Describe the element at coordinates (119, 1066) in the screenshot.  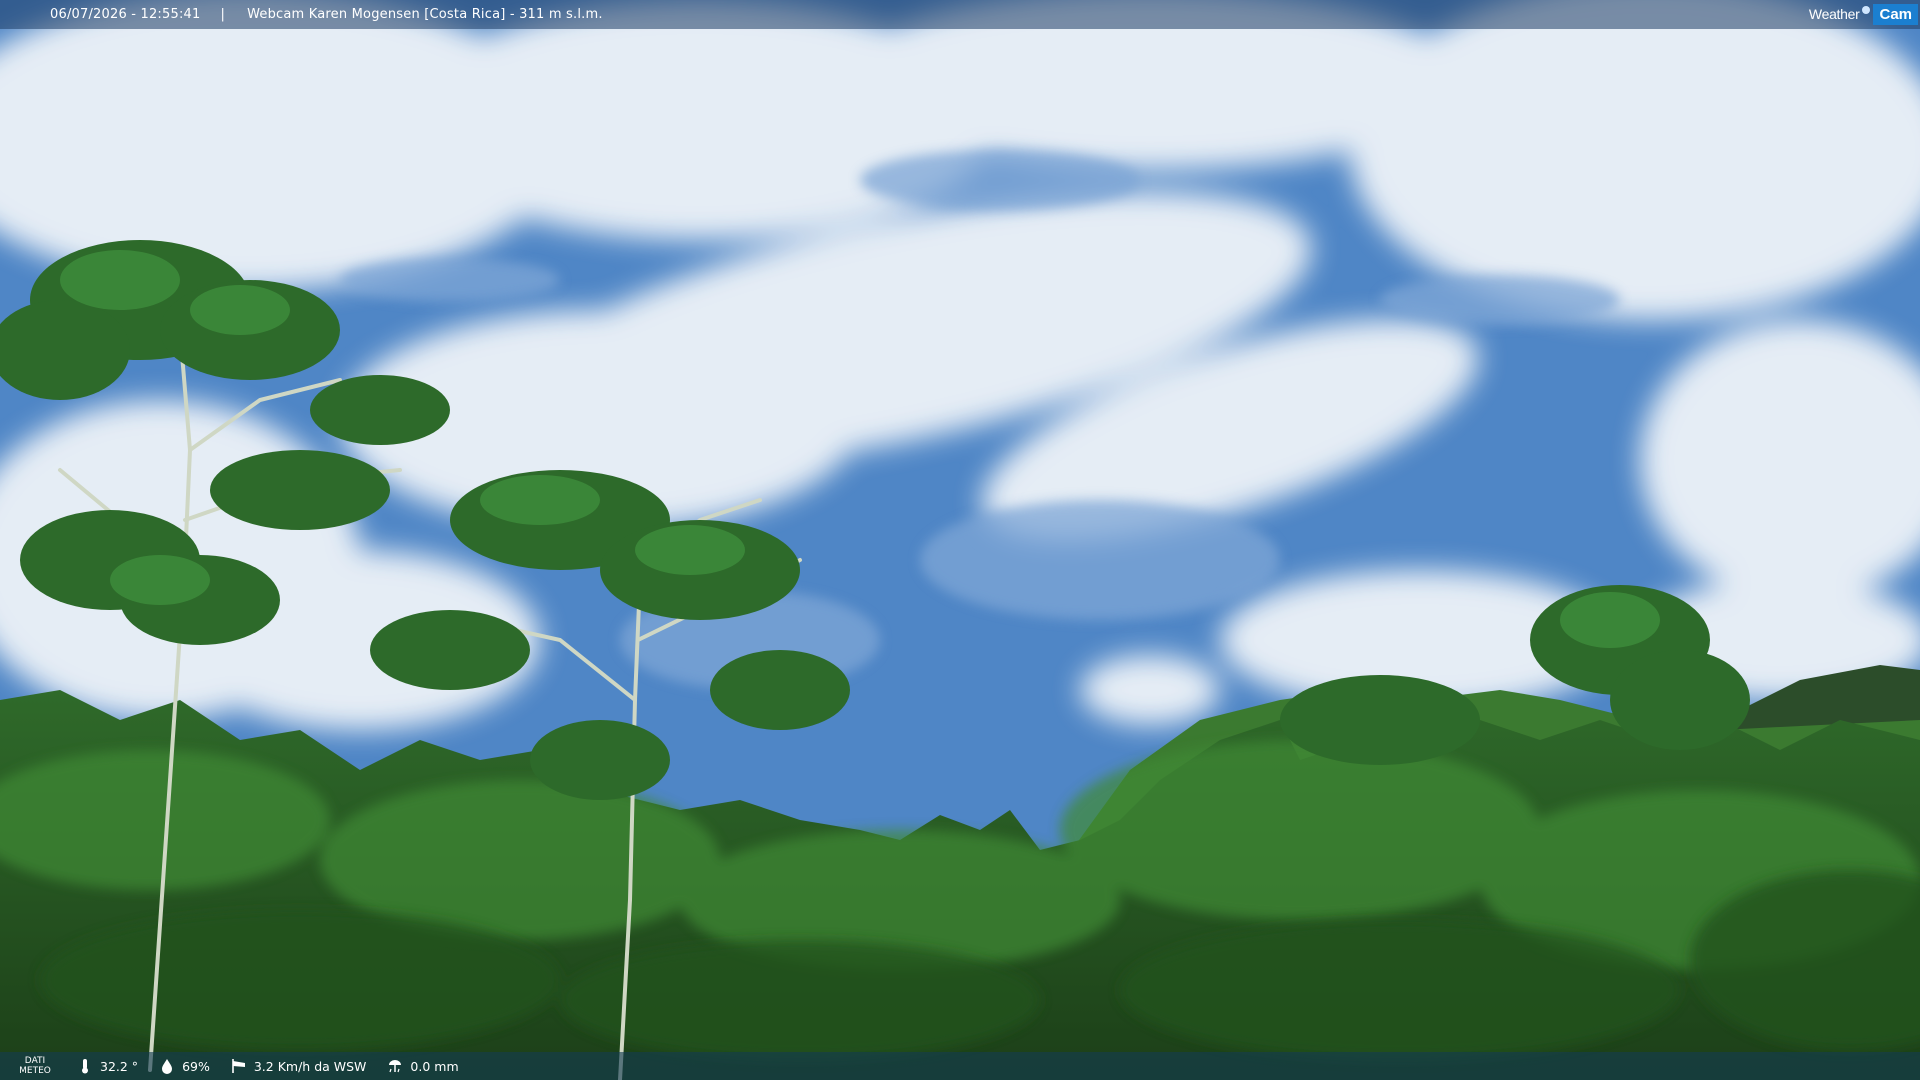
I see `temperature-value: 32.2 °` at that location.